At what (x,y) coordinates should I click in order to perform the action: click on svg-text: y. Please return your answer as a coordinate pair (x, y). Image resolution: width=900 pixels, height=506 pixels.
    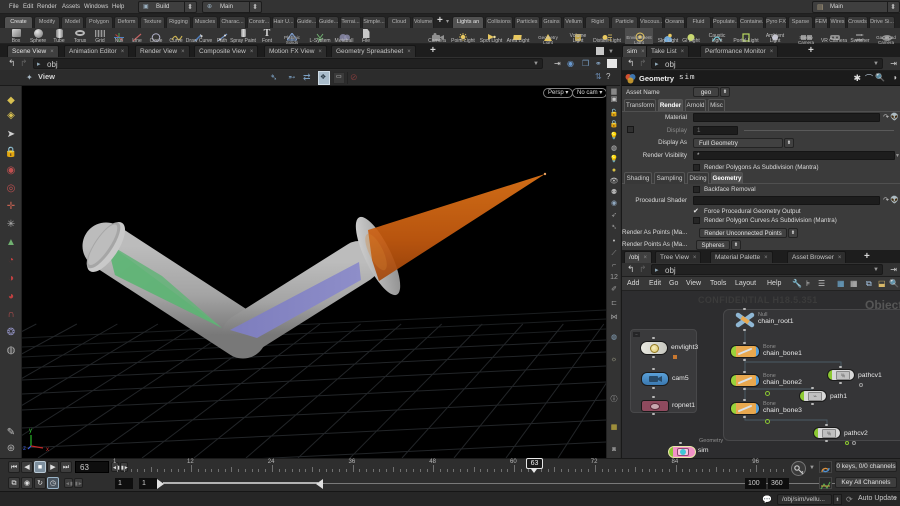
    Looking at the image, I should click on (30, 431).